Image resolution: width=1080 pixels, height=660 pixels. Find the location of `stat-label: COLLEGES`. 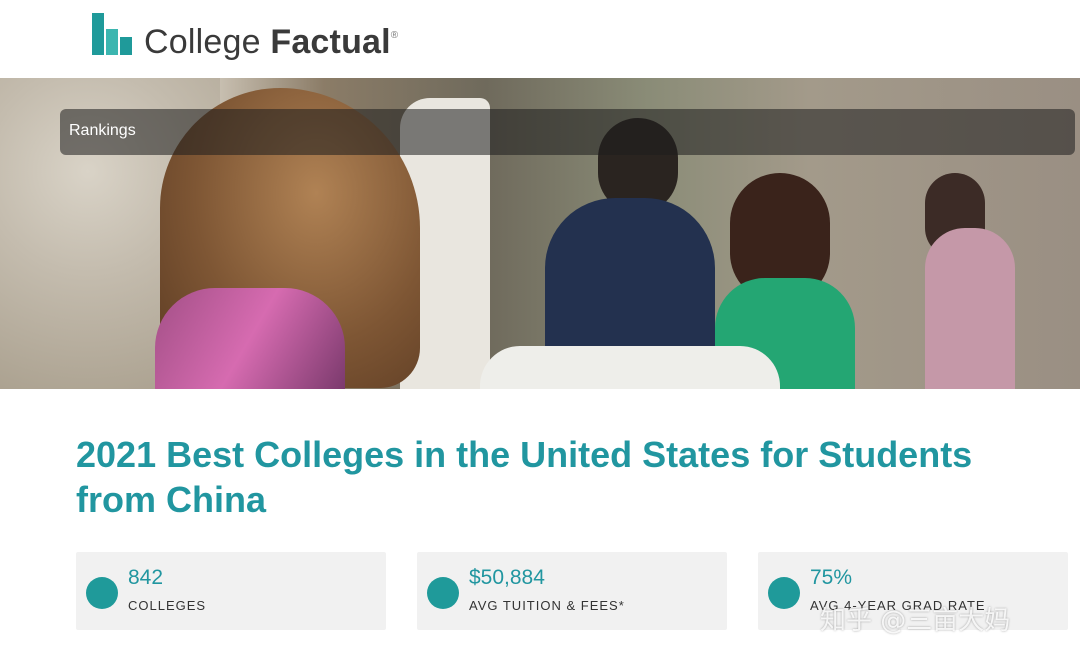

stat-label: COLLEGES is located at coordinates (167, 605).